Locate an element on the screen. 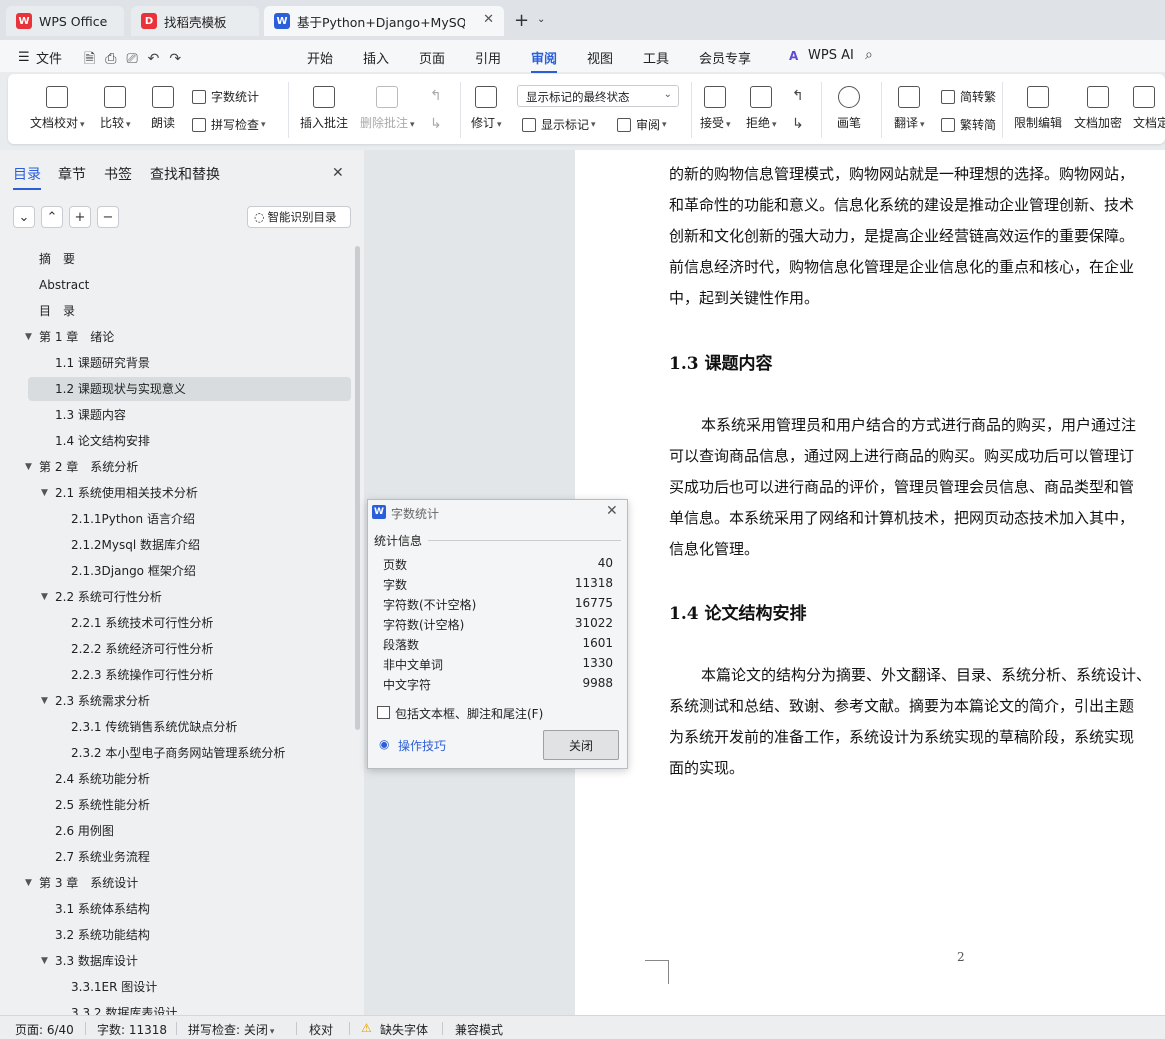 The height and width of the screenshot is (1039, 1165). menu-home: 开始 is located at coordinates (320, 57).